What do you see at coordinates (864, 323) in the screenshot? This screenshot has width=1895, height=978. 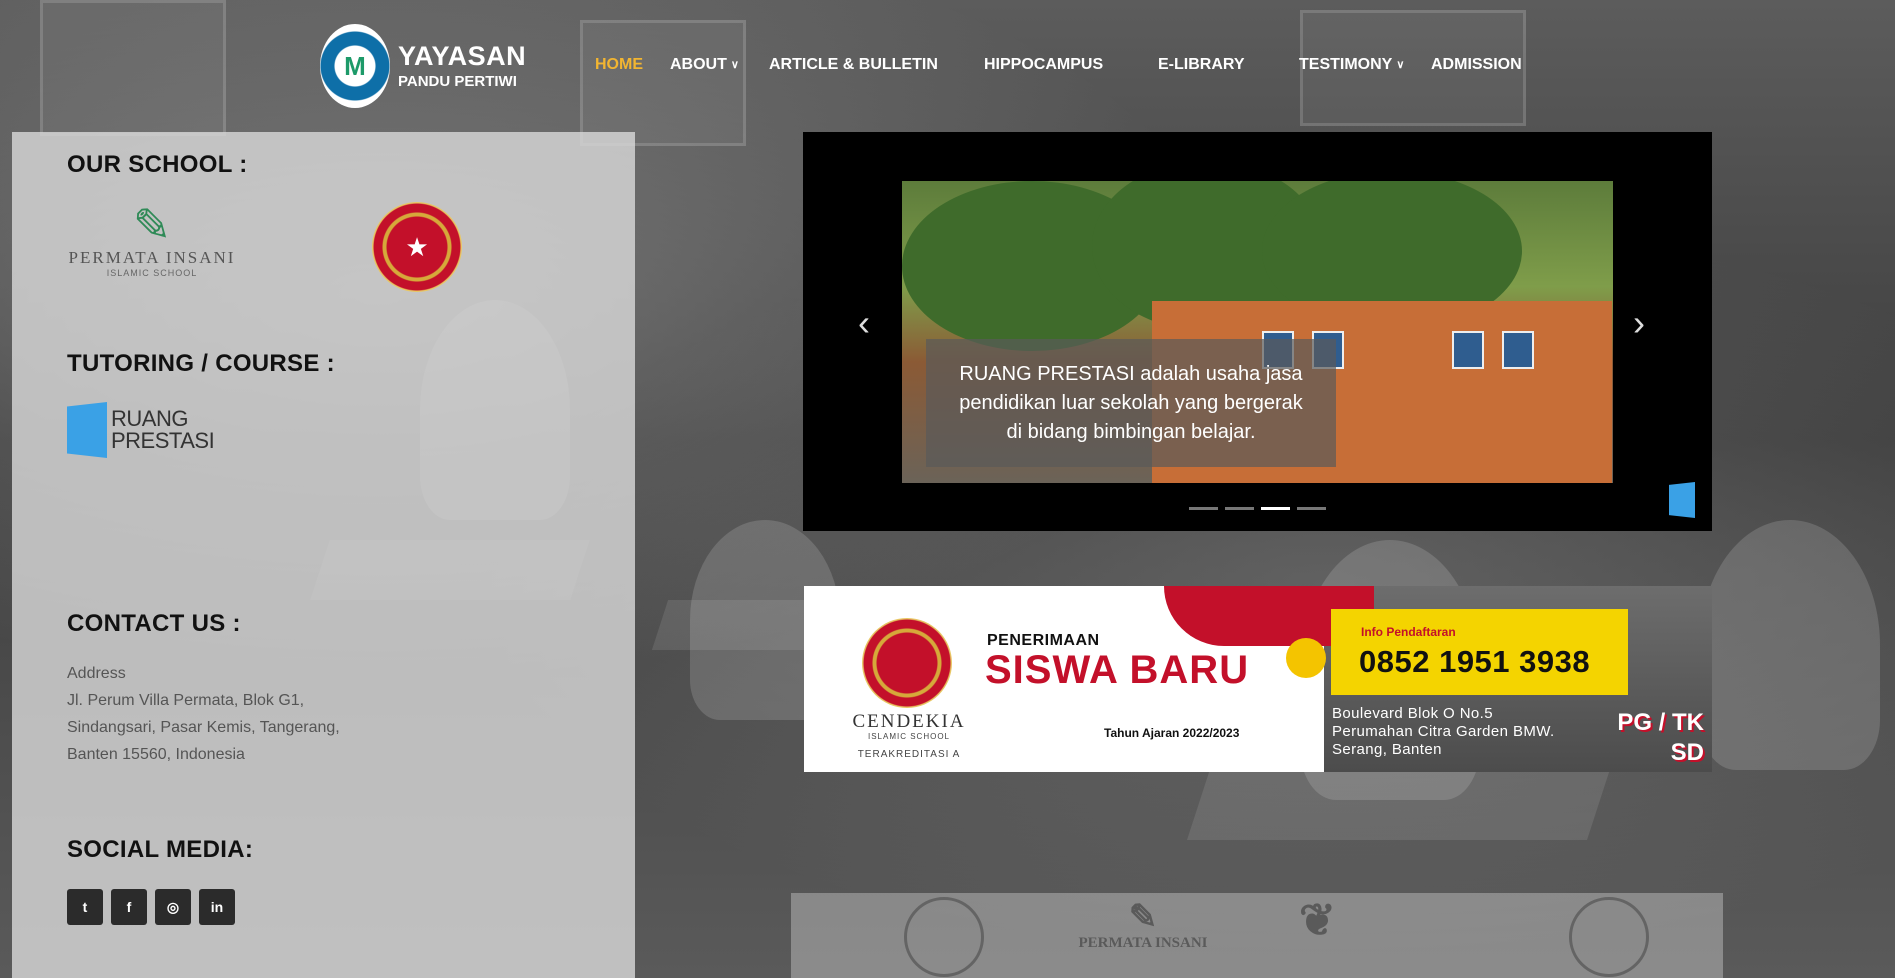 I see `slider-prev-button: ‹` at bounding box center [864, 323].